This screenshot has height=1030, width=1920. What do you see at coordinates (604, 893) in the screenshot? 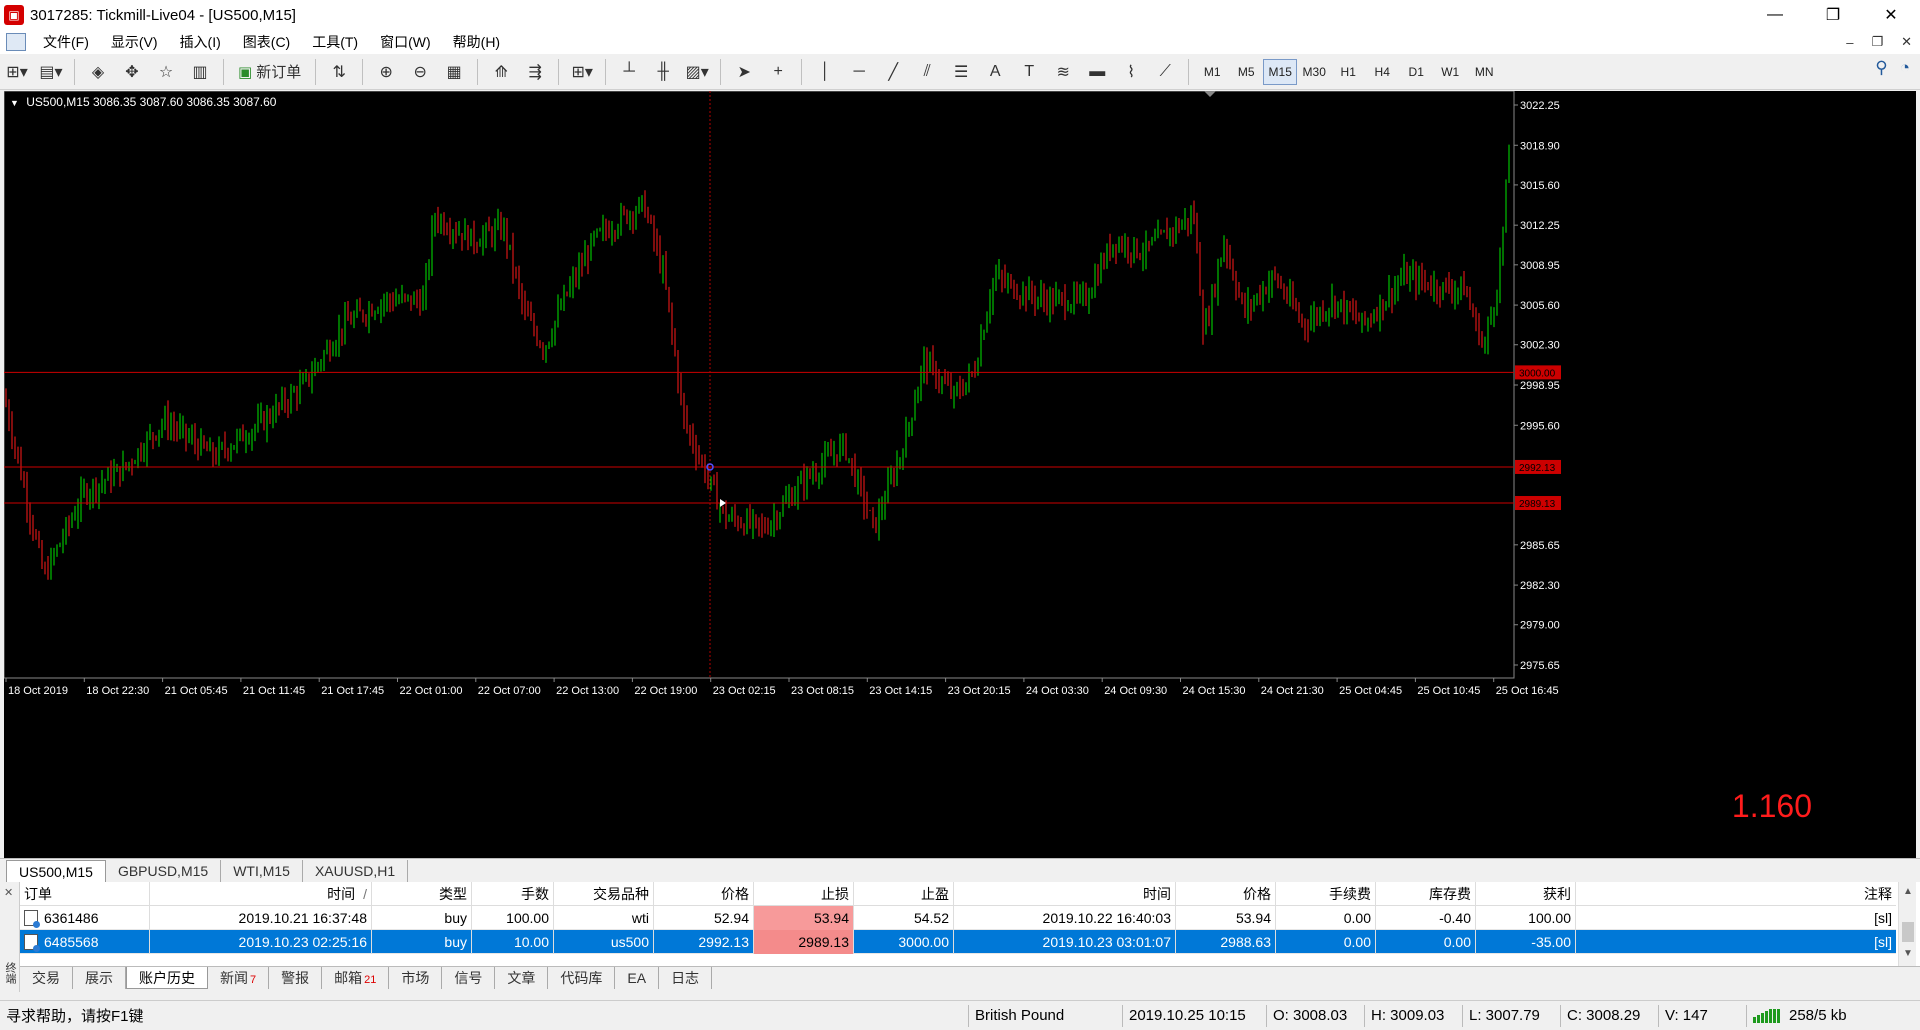
I see `col-symbol: 交易品种` at bounding box center [604, 893].